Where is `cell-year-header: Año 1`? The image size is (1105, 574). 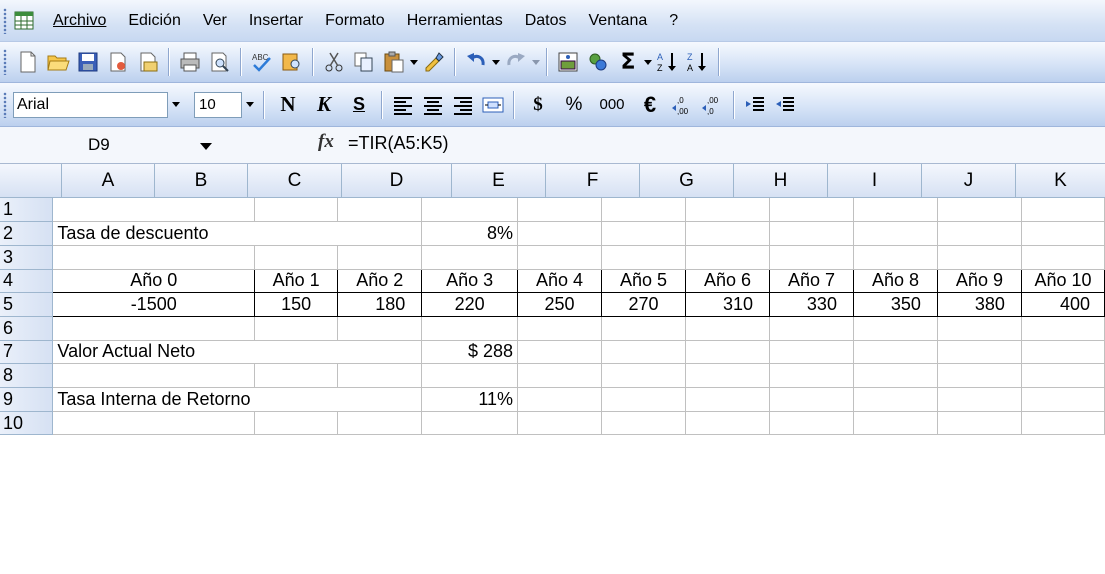 cell-year-header: Año 1 is located at coordinates (296, 281).